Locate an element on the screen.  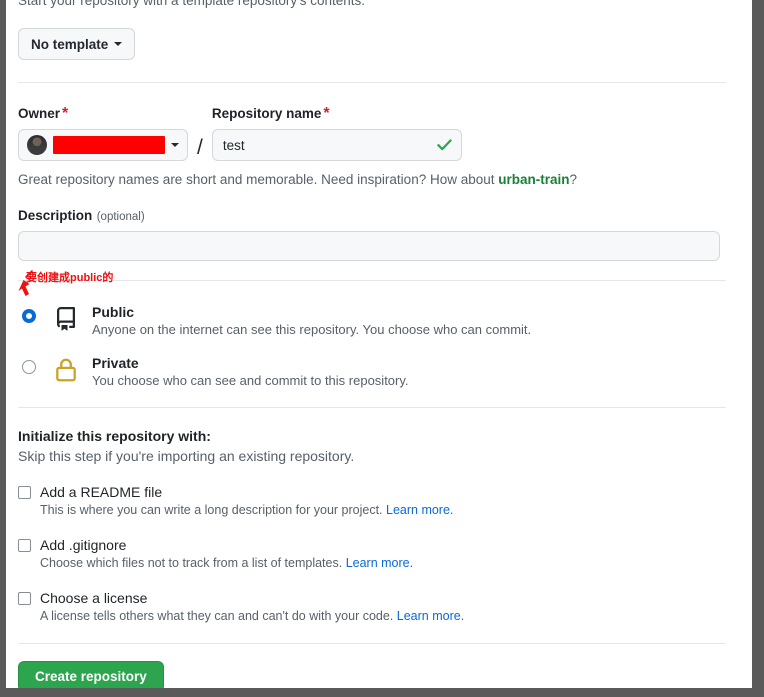
owner-label-wrap: Owner * is located at coordinates (103, 114).